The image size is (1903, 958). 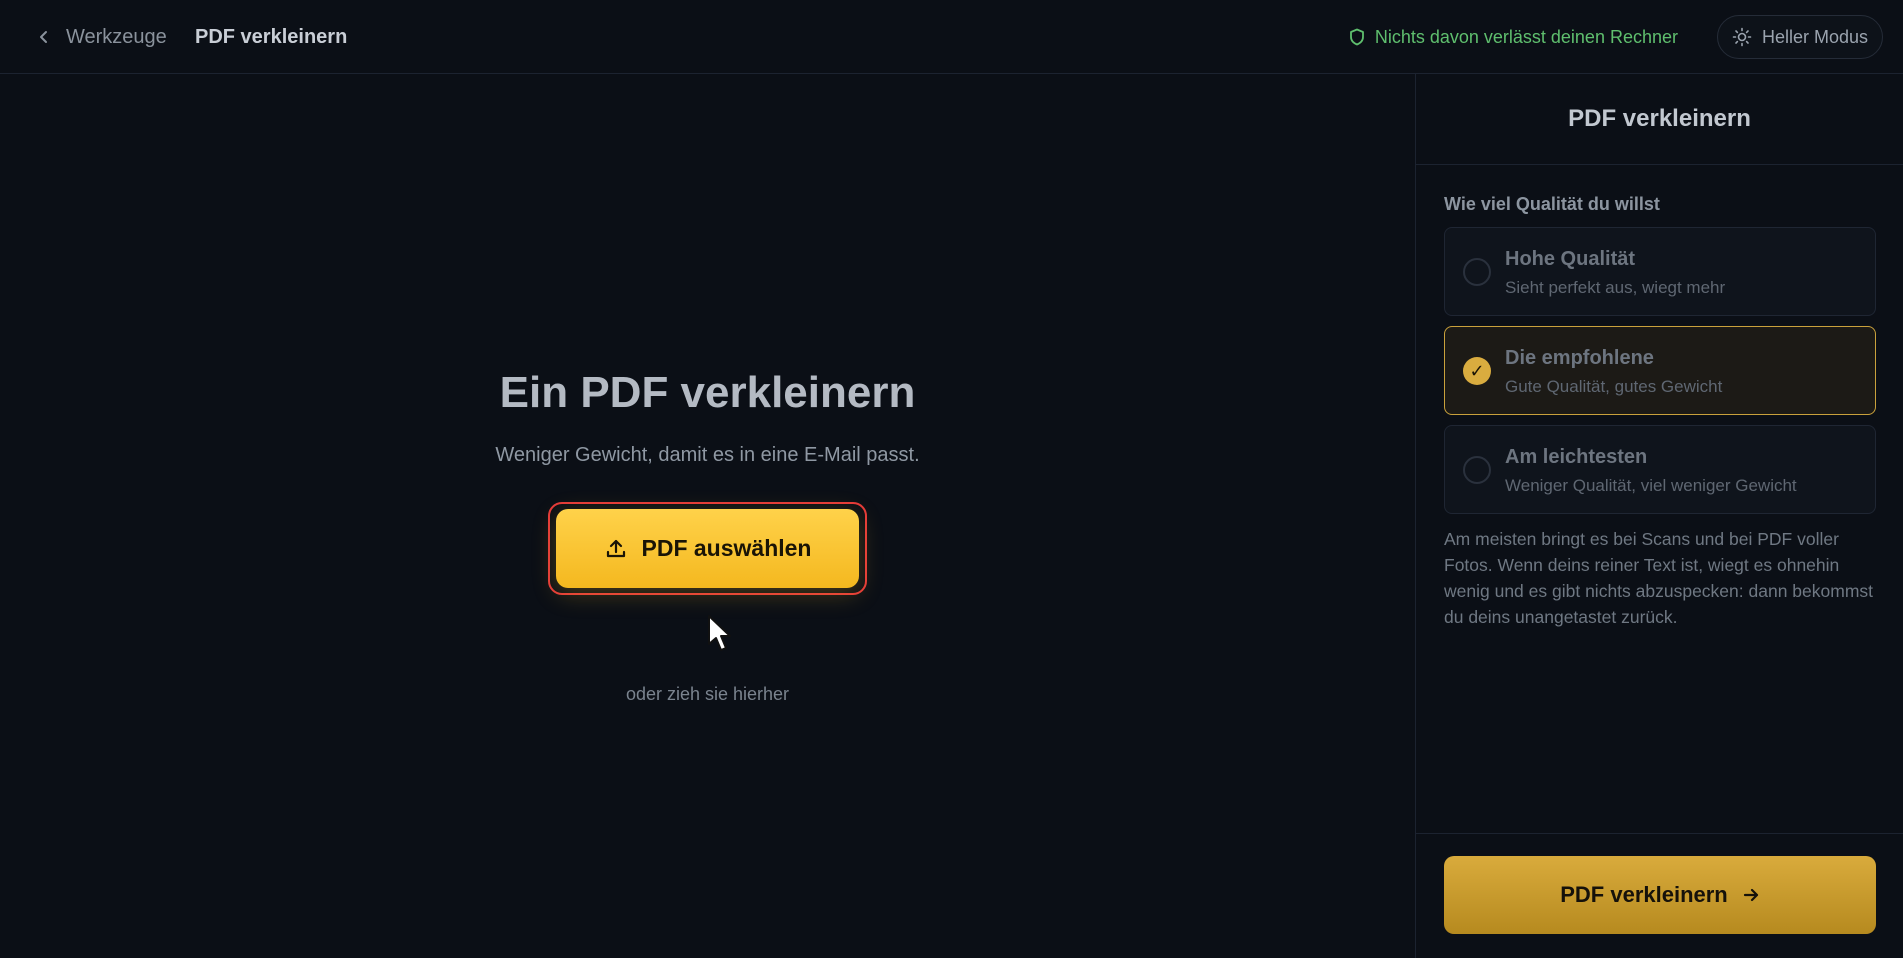 What do you see at coordinates (1615, 287) in the screenshot?
I see `option-description: Sieht perfekt aus, wiegt mehr` at bounding box center [1615, 287].